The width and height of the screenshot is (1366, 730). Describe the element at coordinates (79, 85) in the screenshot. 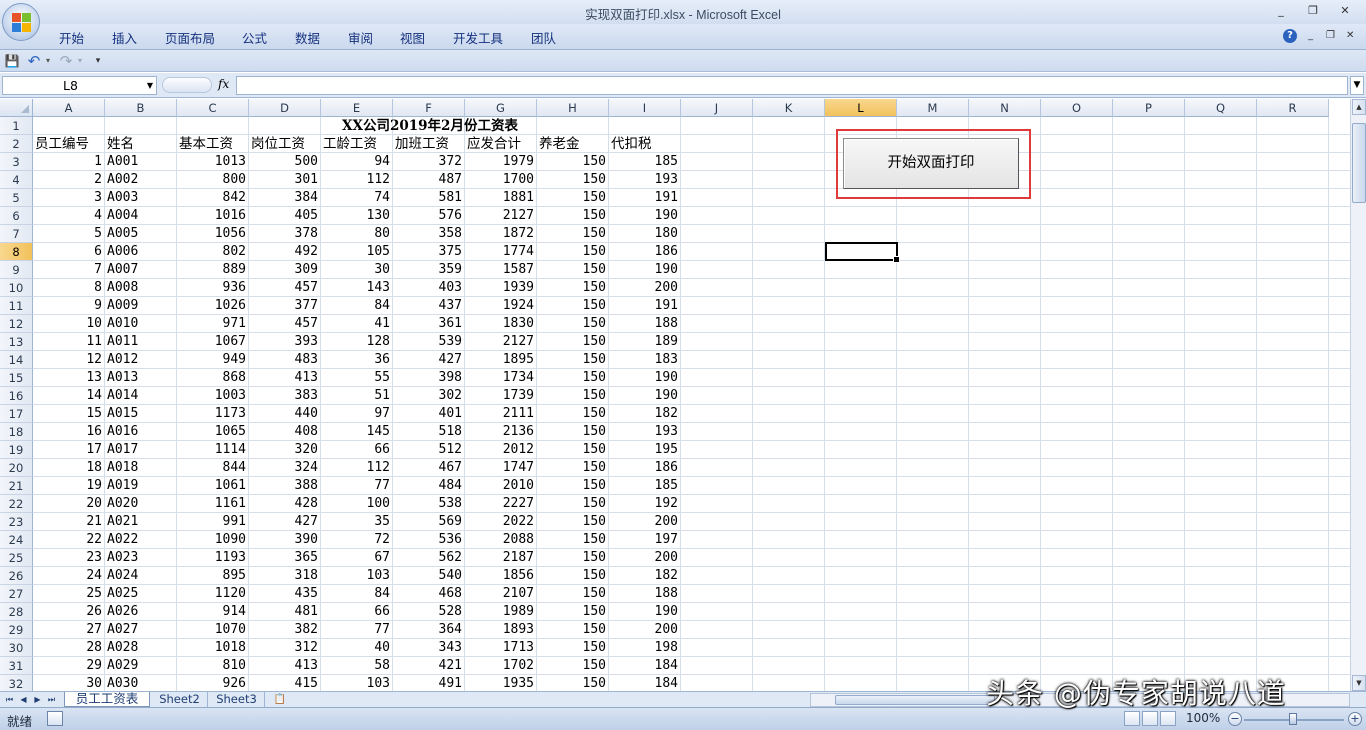

I see `name-box: L8 ▼` at that location.